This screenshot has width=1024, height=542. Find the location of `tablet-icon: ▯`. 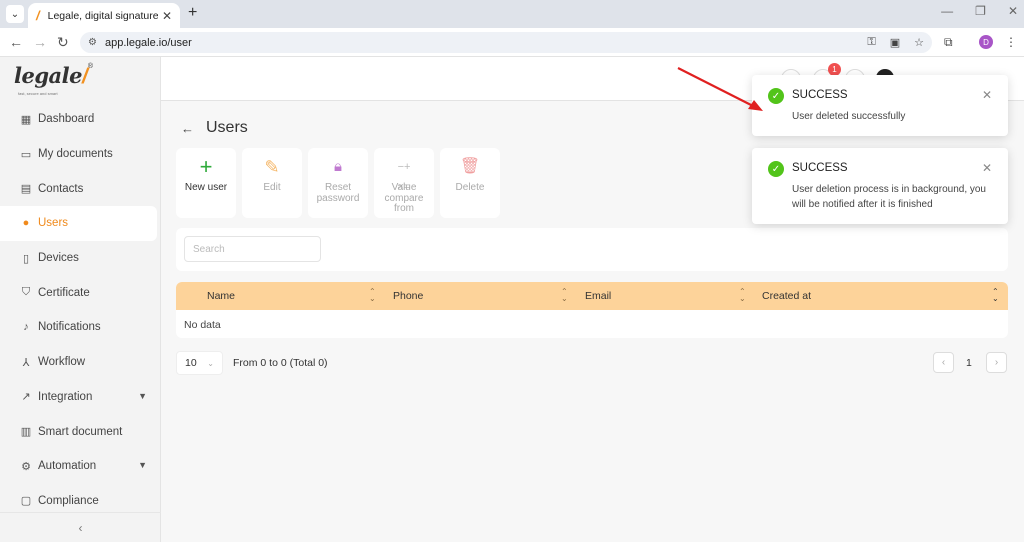

tablet-icon: ▯ is located at coordinates (26, 258).